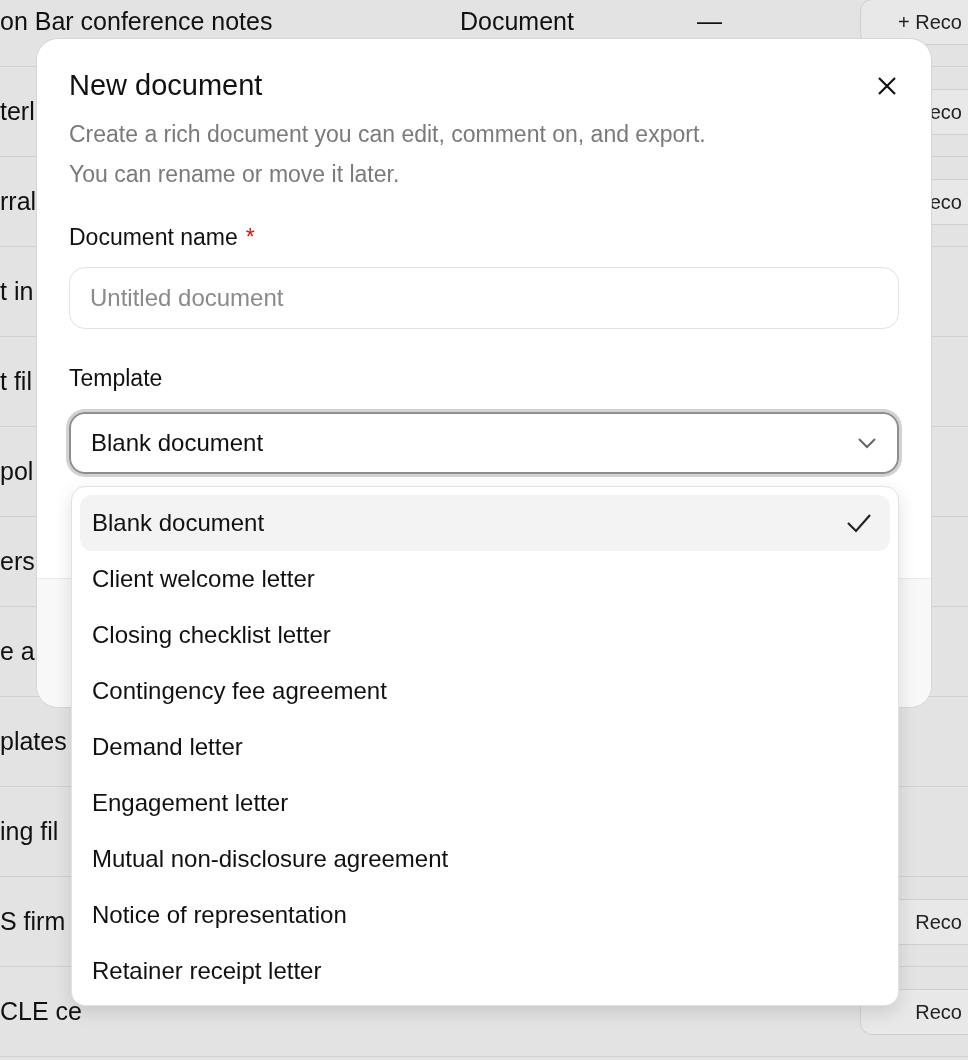  Describe the element at coordinates (485, 635) in the screenshot. I see `dropdown-option: Closing checklist letter` at that location.